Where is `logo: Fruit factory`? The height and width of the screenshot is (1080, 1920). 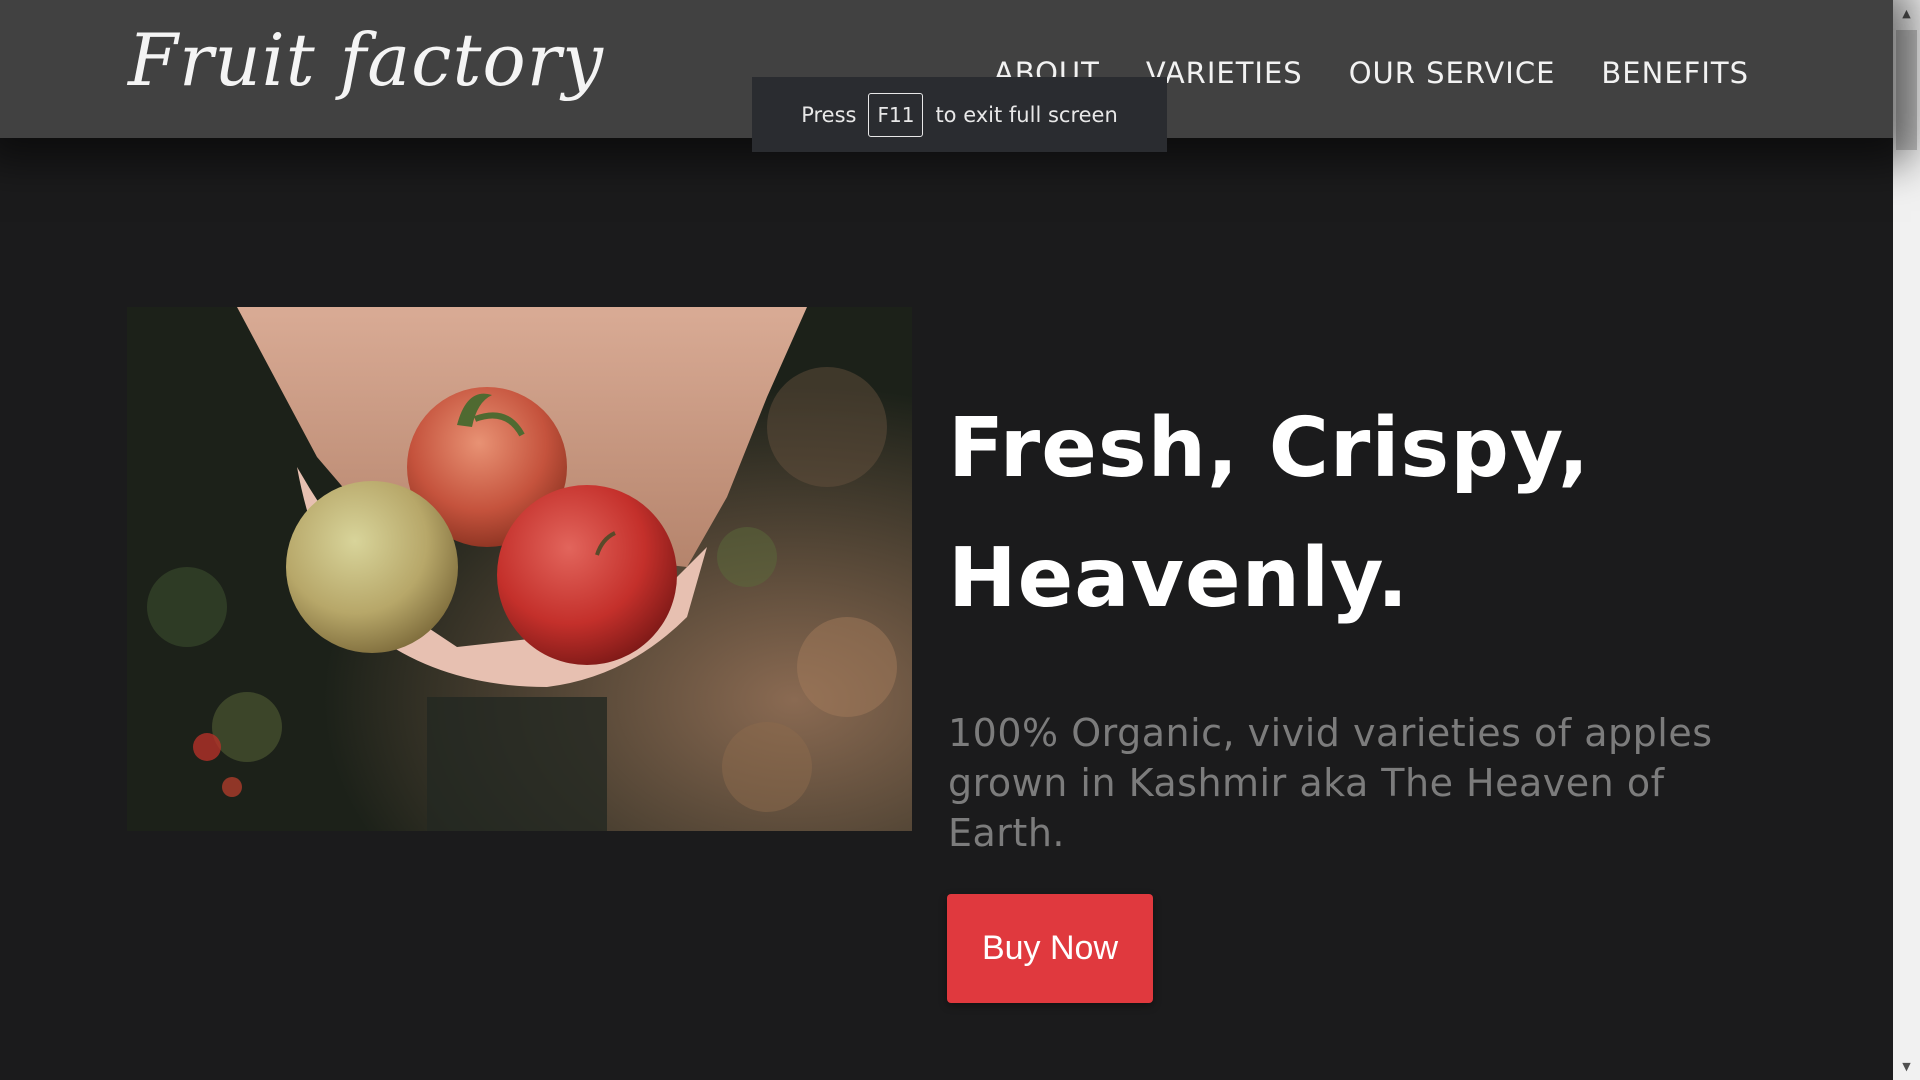 logo: Fruit factory is located at coordinates (366, 60).